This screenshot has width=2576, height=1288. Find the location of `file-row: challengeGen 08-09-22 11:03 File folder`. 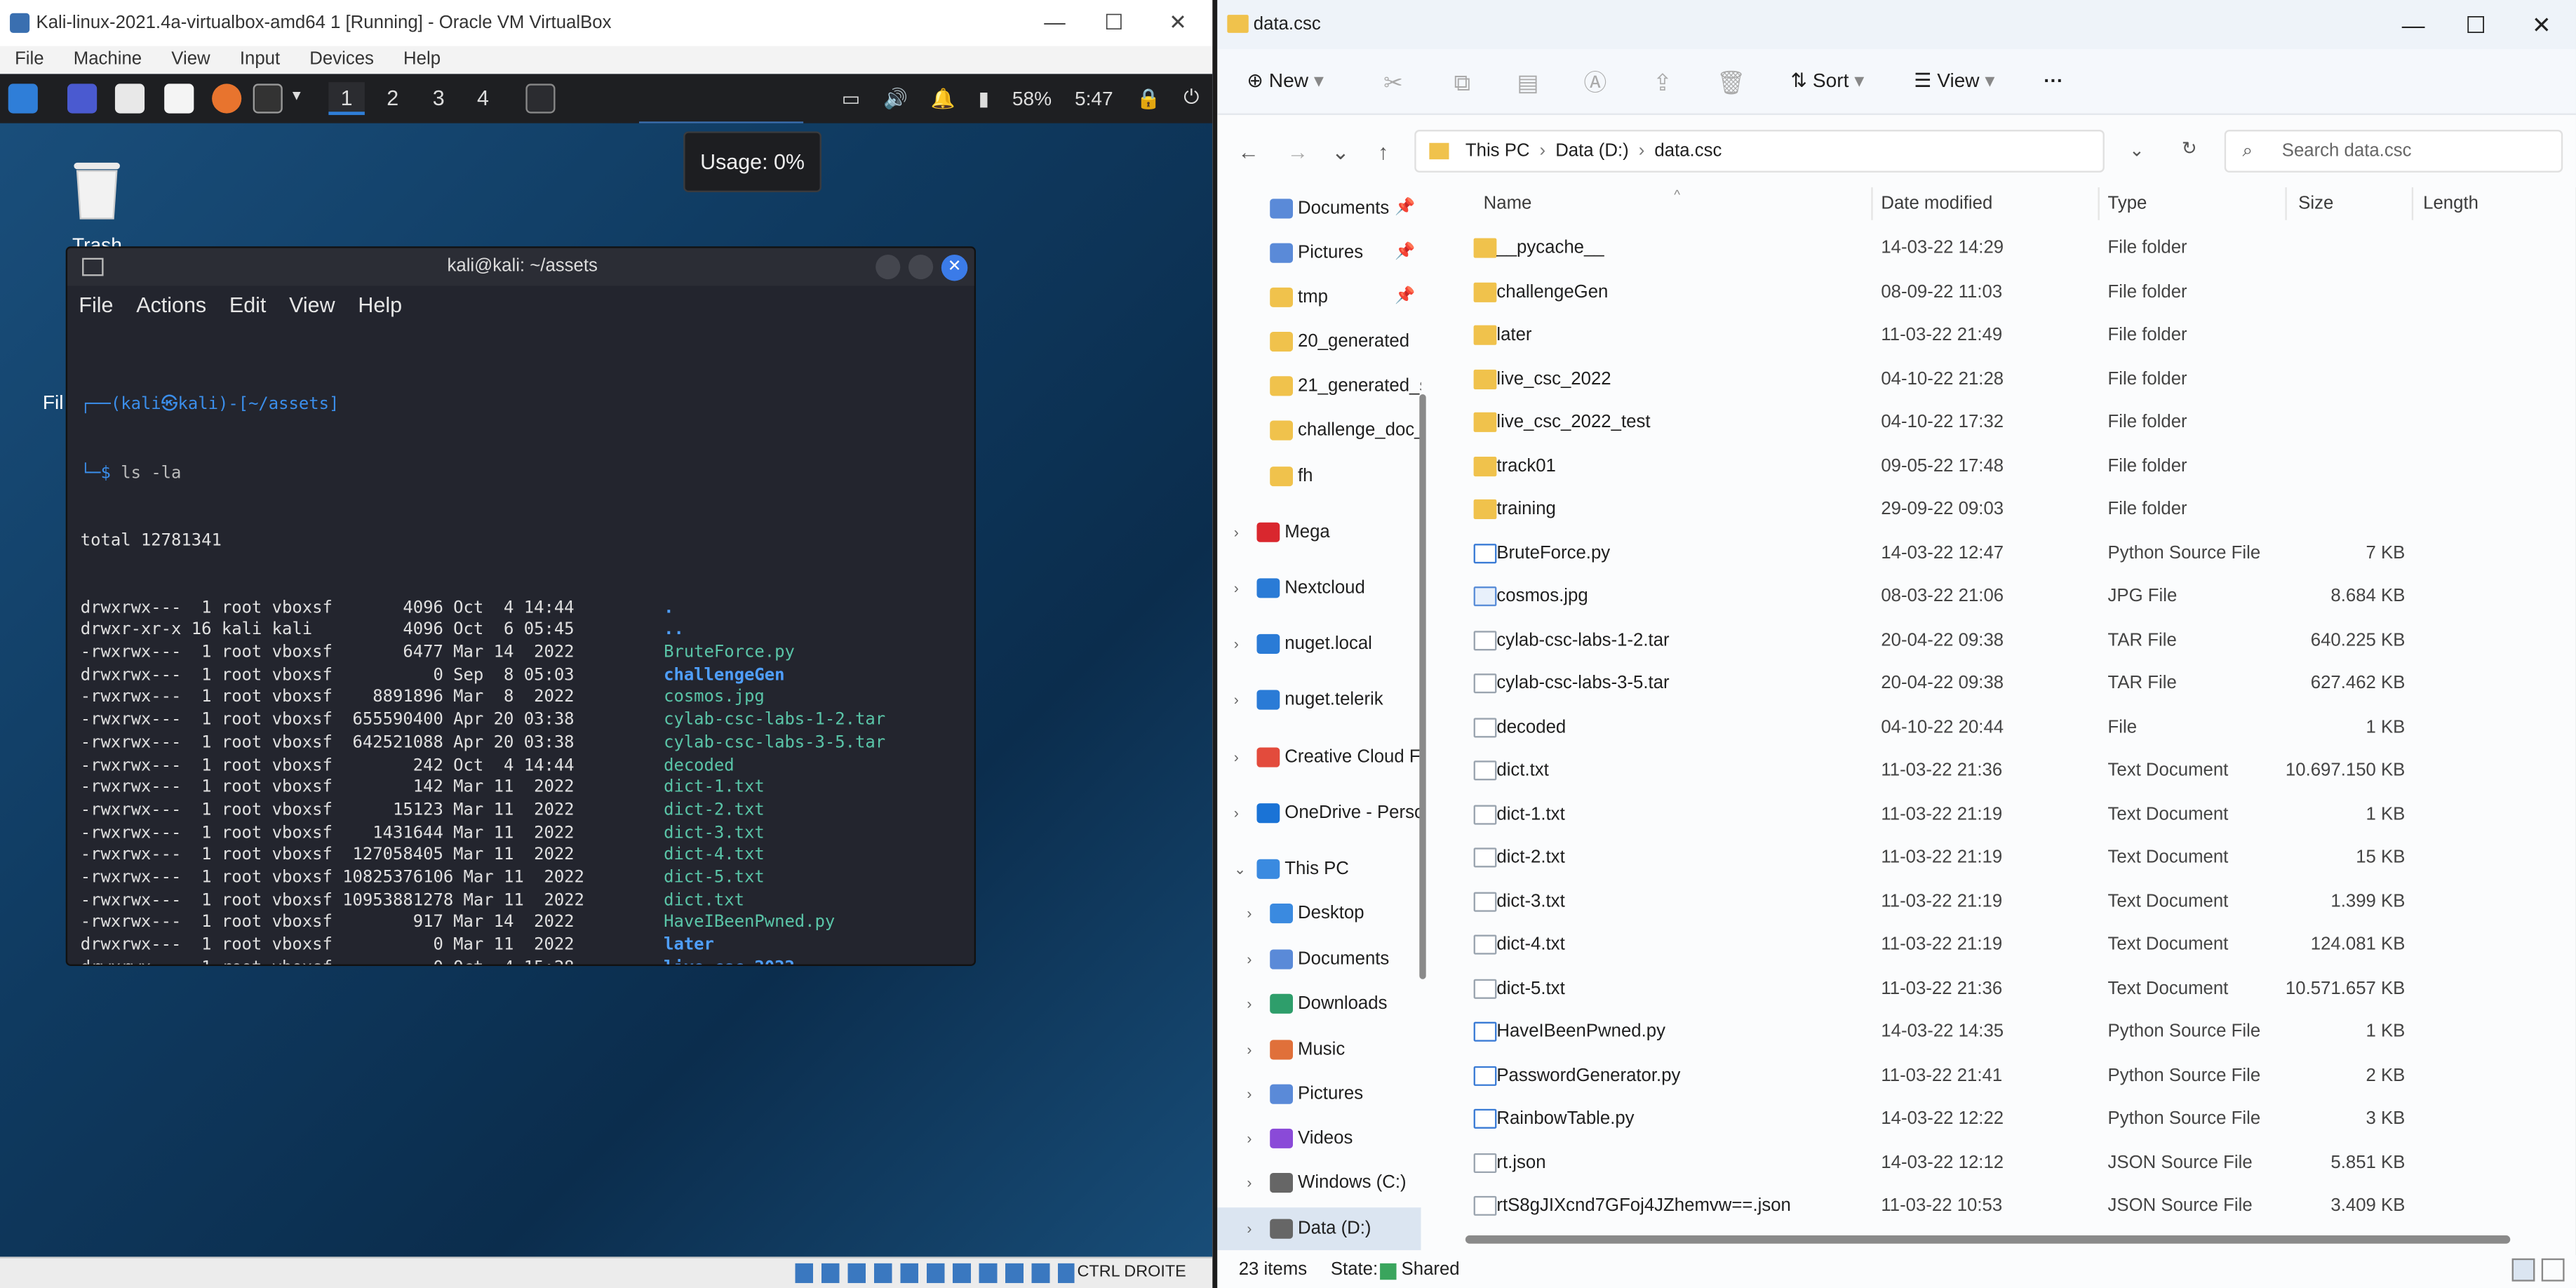

file-row: challengeGen 08-09-22 11:03 File folder is located at coordinates (2007, 291).